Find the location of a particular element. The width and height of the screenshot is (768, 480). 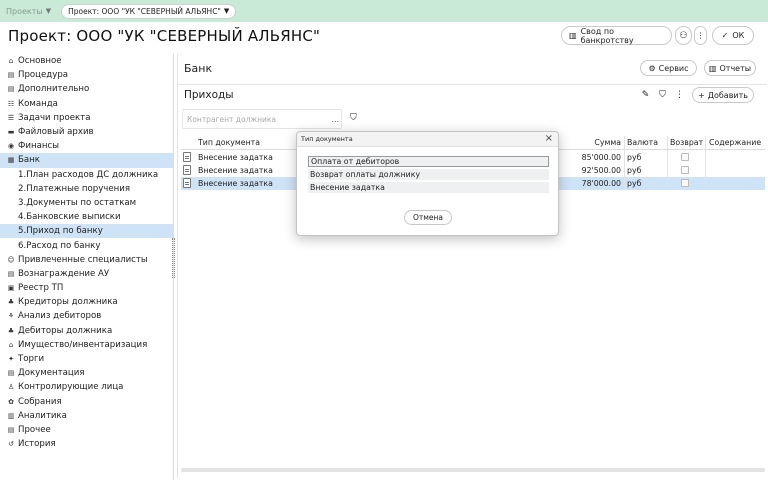

column-divider is located at coordinates (624, 162).